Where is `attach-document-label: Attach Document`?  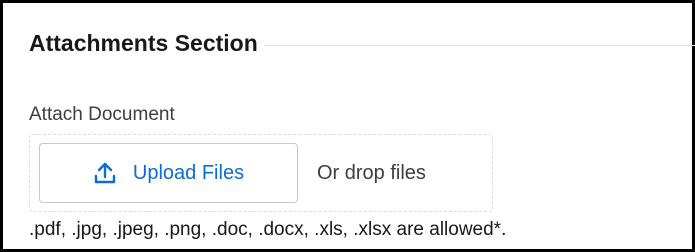
attach-document-label: Attach Document is located at coordinates (102, 114).